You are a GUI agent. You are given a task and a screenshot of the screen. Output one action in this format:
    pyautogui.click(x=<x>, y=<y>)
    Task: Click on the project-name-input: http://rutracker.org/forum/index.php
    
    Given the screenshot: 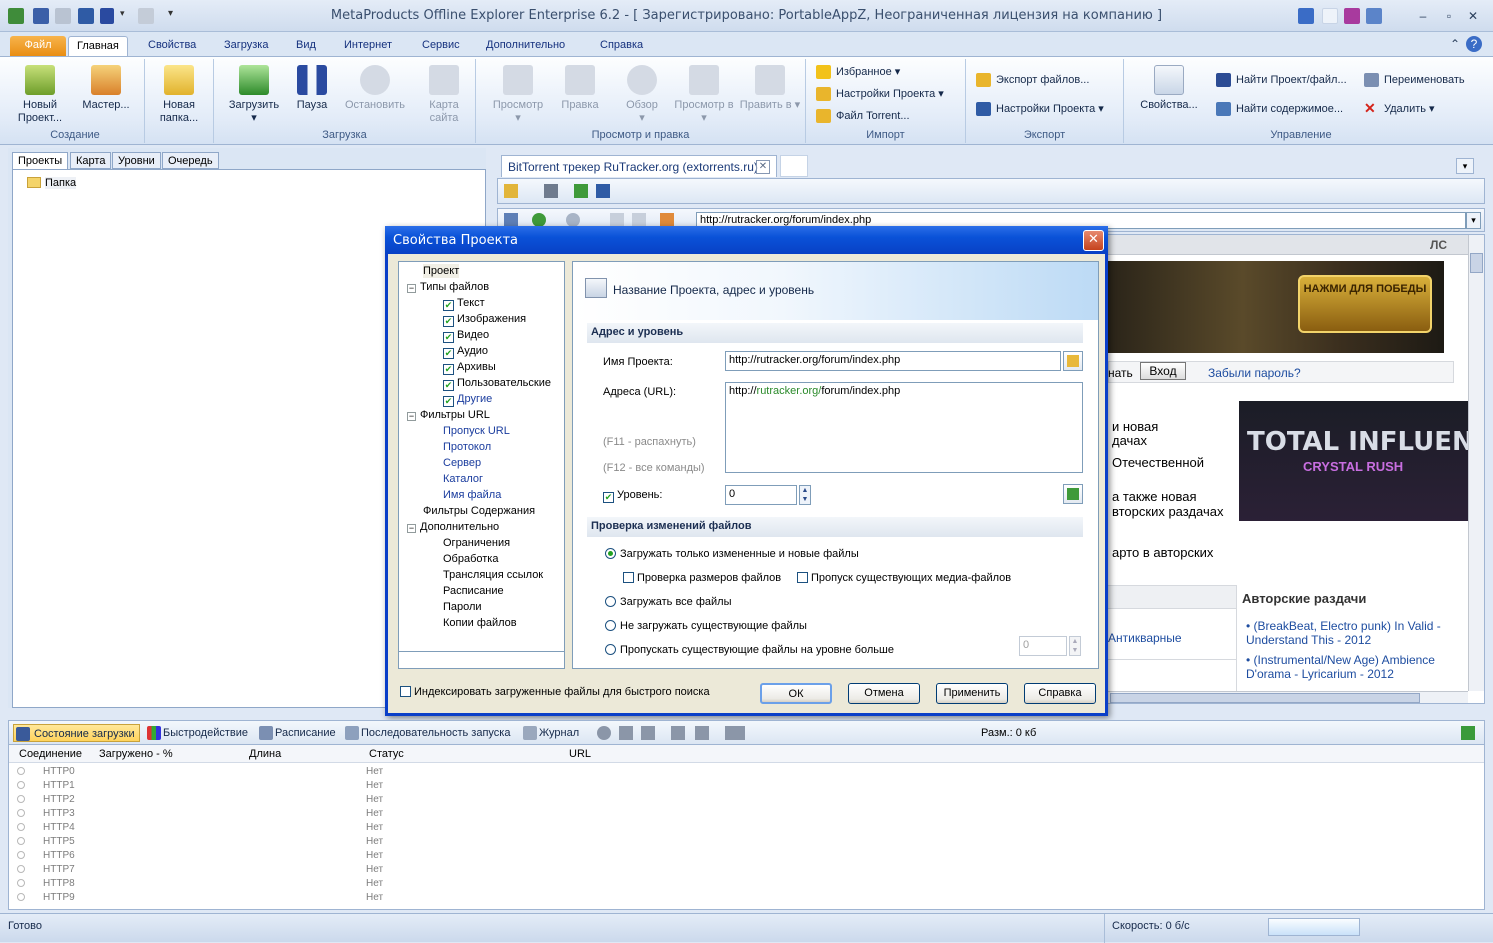 What is the action you would take?
    pyautogui.click(x=893, y=361)
    